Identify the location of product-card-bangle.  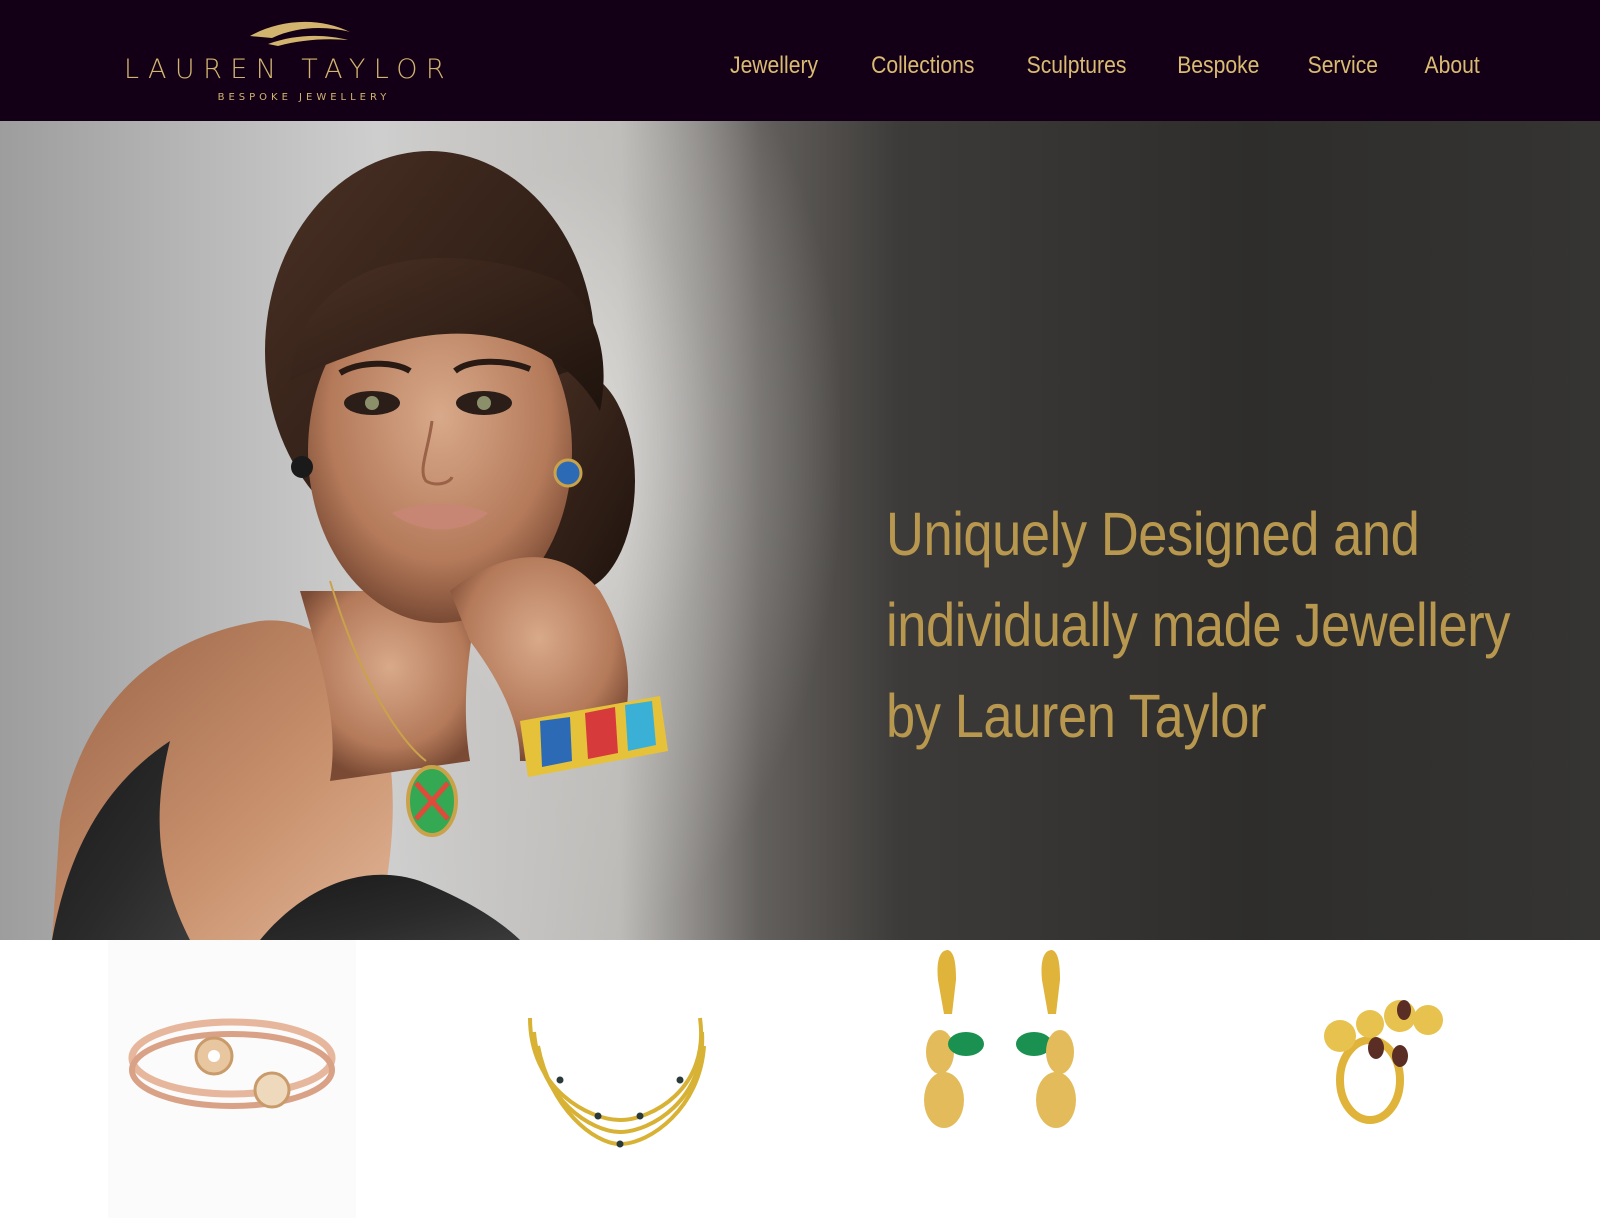
(232, 1079).